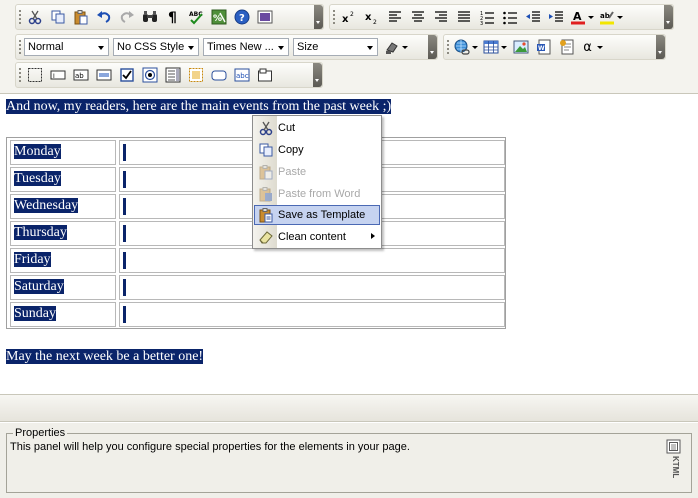 Image resolution: width=698 pixels, height=498 pixels. Describe the element at coordinates (219, 75) in the screenshot. I see `insert-button-button` at that location.